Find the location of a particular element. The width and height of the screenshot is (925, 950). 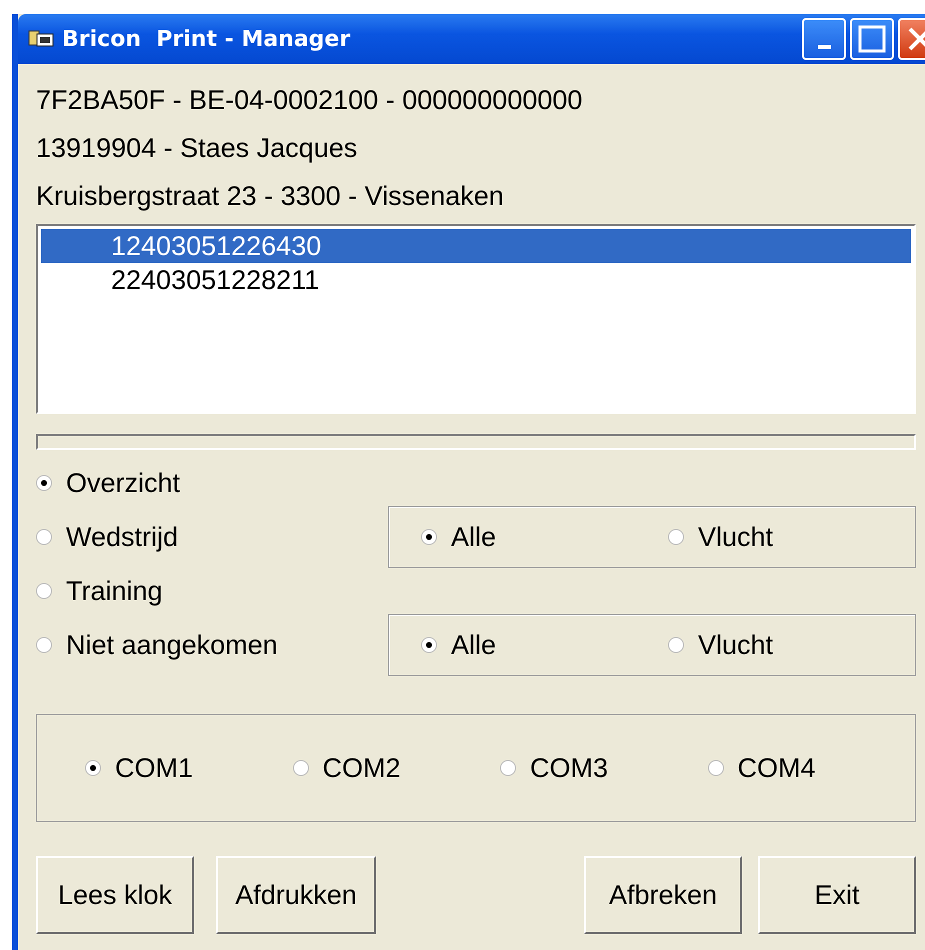

action-button: Lees klok is located at coordinates (115, 895).